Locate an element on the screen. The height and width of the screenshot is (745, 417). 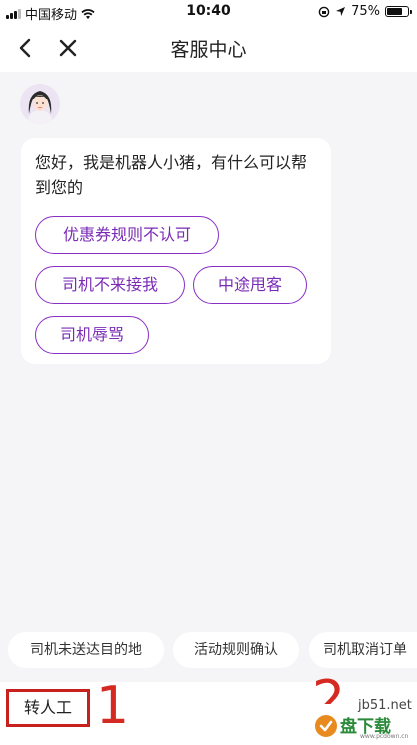
location-icon is located at coordinates (341, 11).